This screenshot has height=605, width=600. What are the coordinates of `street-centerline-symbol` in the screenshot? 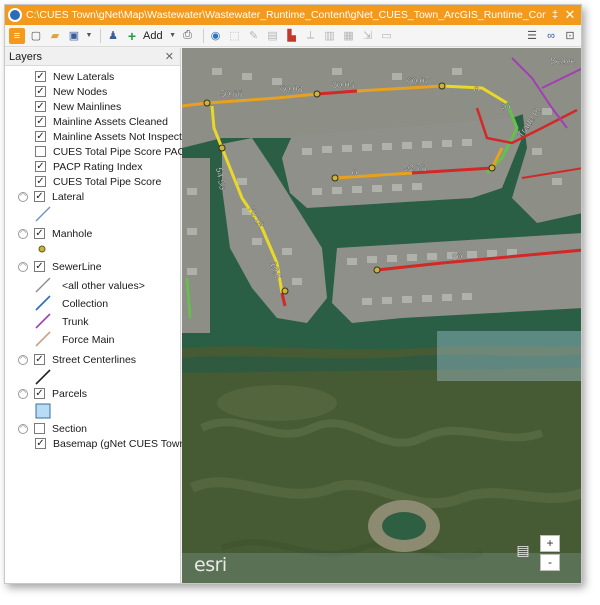 It's located at (43, 377).